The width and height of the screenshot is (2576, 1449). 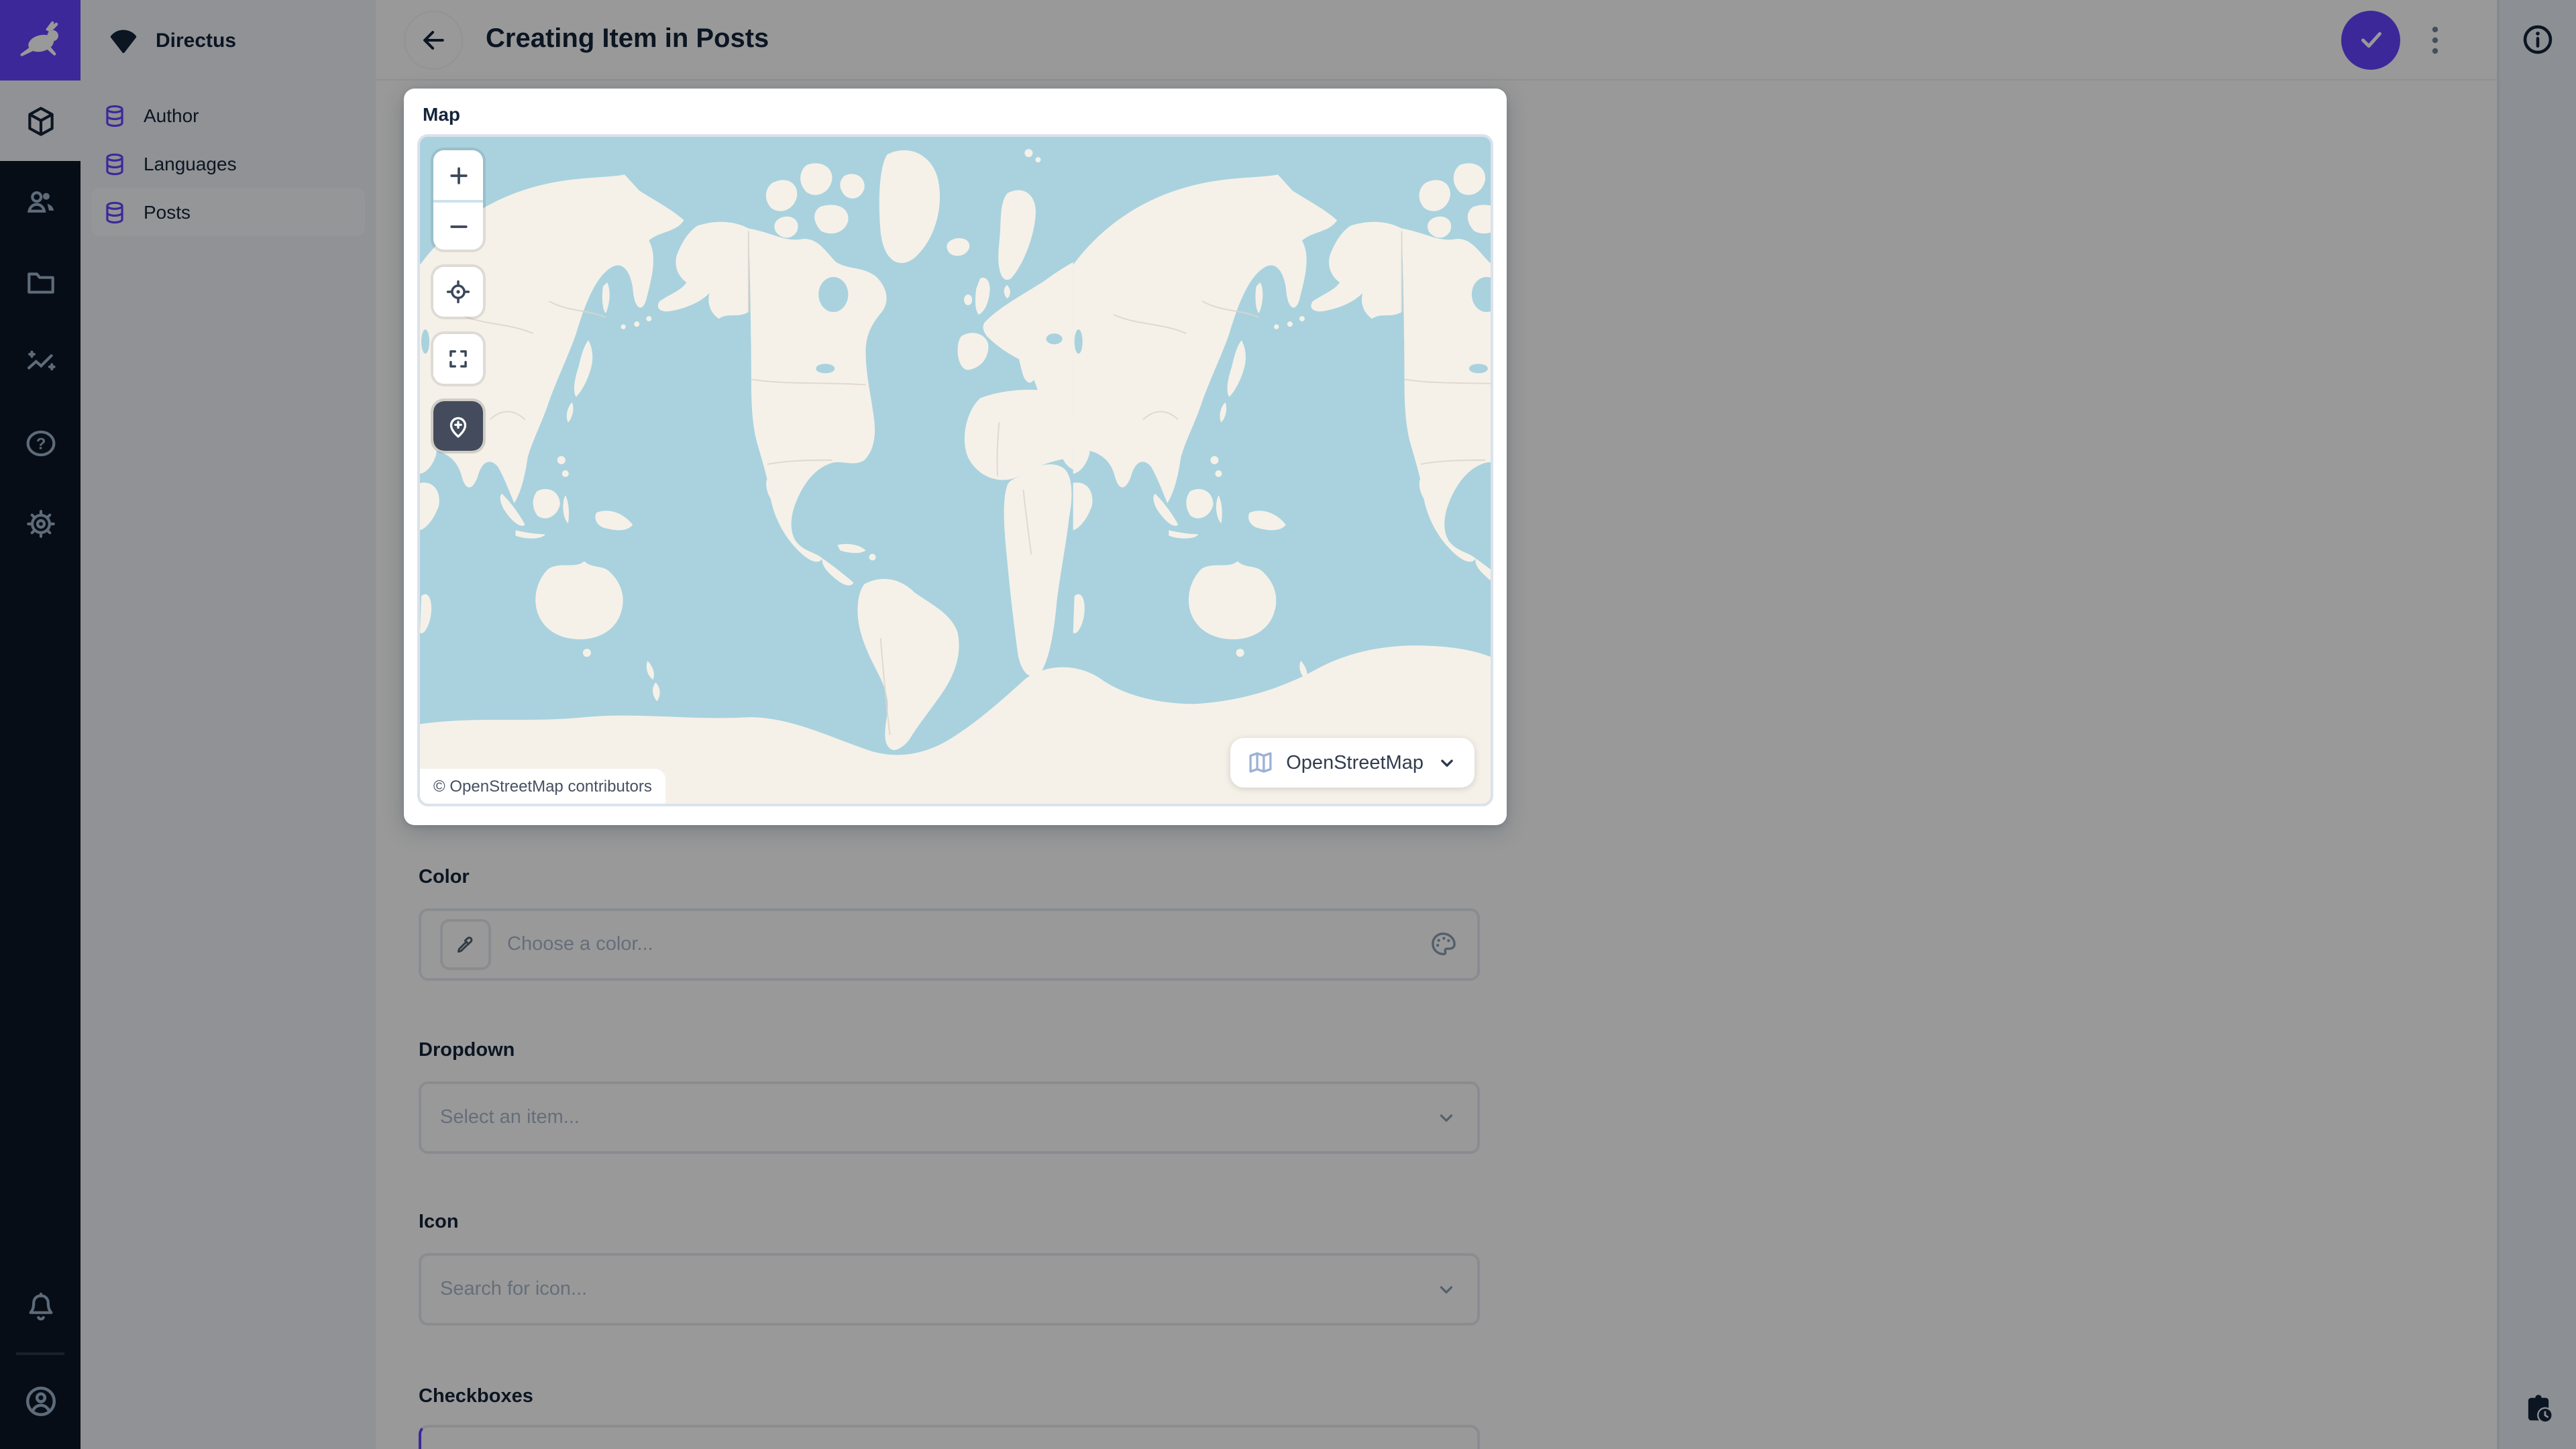 I want to click on minus-icon, so click(x=458, y=226).